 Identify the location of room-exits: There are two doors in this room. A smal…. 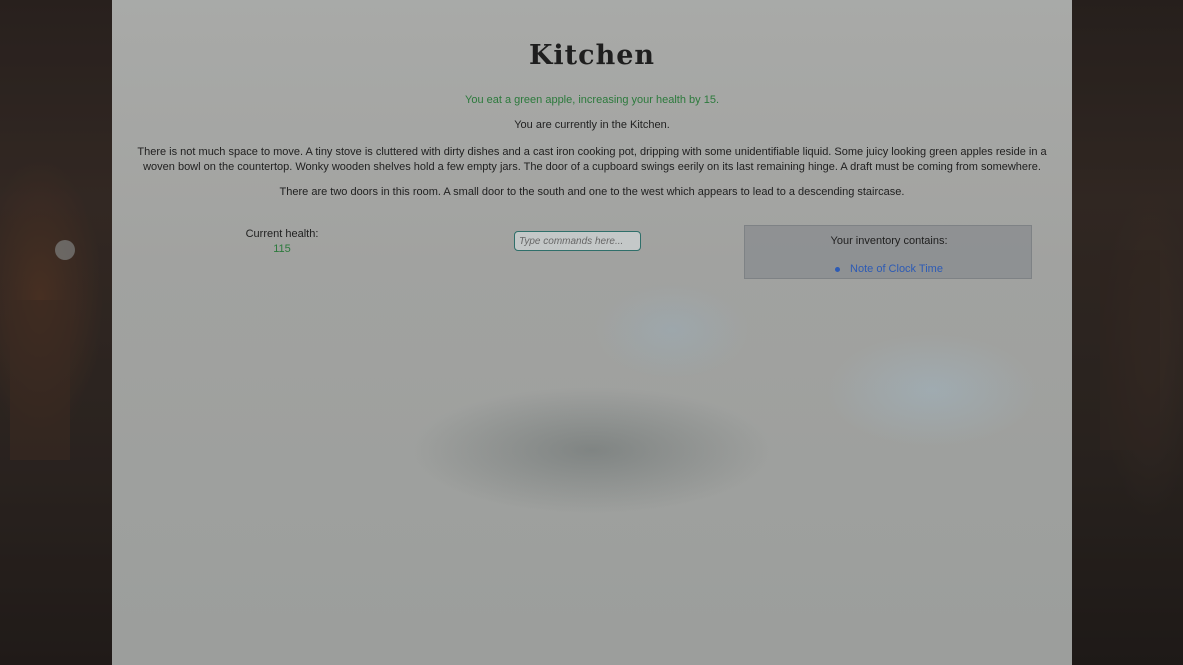
(592, 192).